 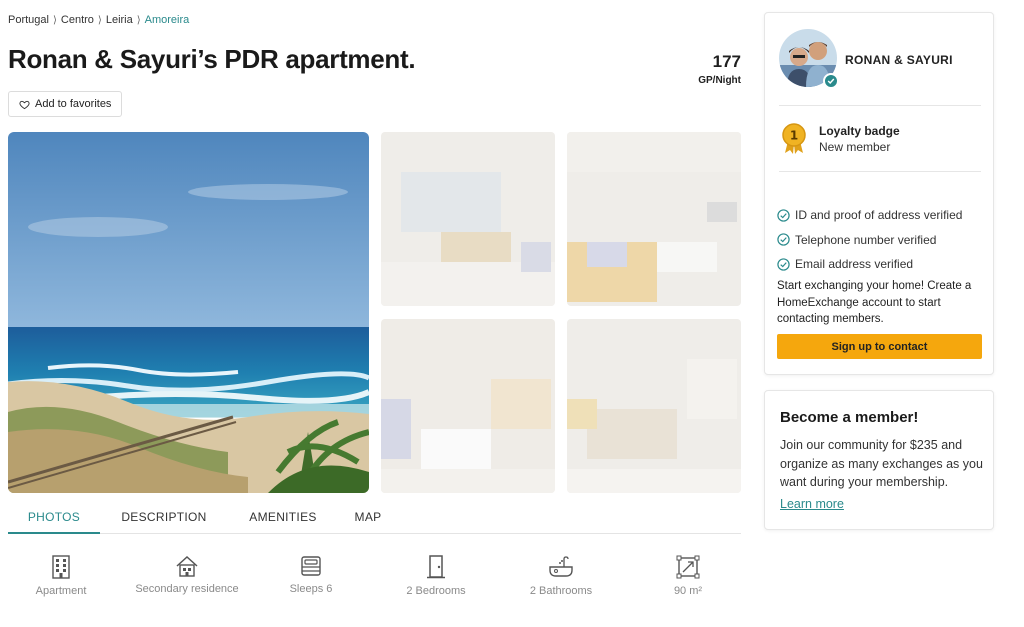 What do you see at coordinates (283, 518) in the screenshot?
I see `tab-amenities: AMENITIES` at bounding box center [283, 518].